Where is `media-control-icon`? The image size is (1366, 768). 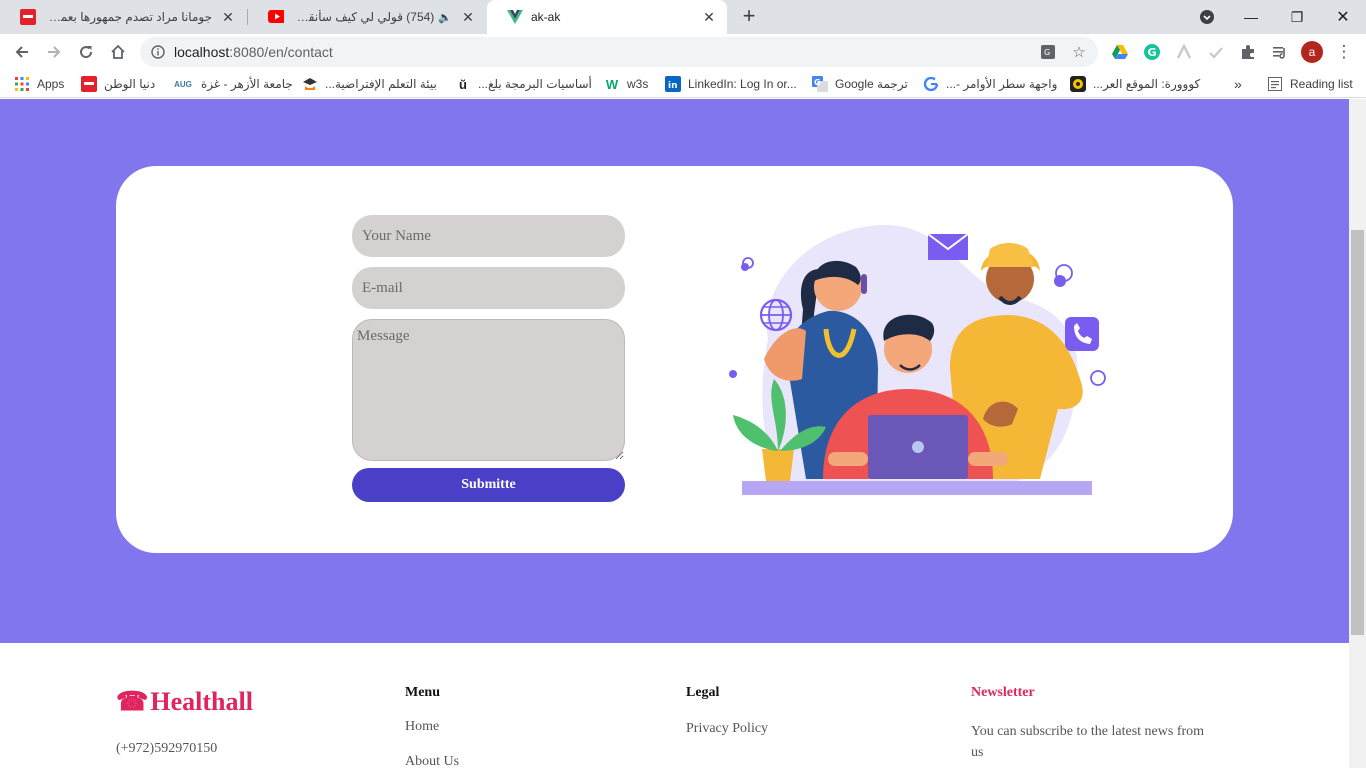 media-control-icon is located at coordinates (1280, 52).